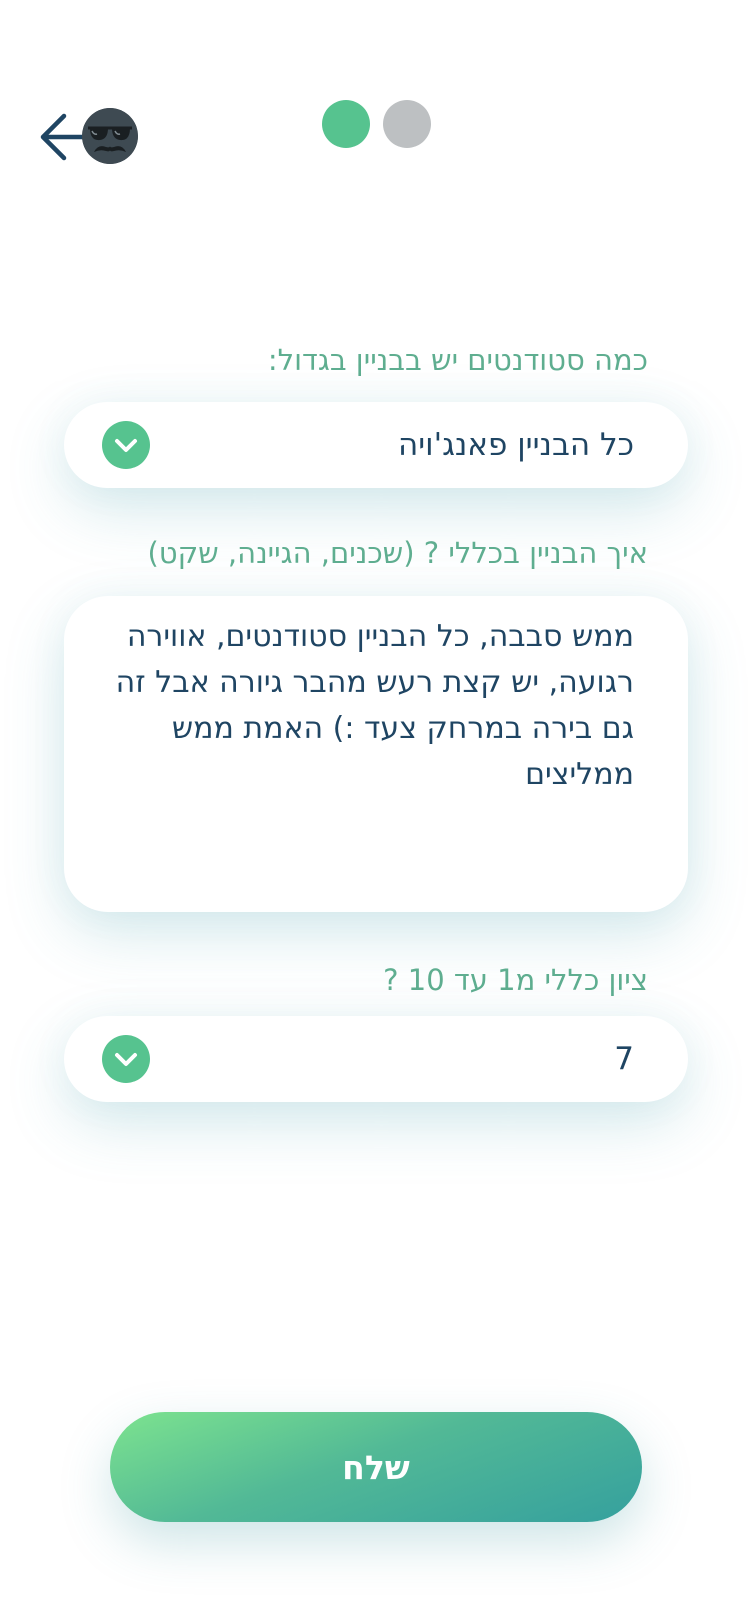 This screenshot has height=1624, width=750. Describe the element at coordinates (457, 360) in the screenshot. I see `students-question-label: כמה סטודנטים יש בבניין בגדול:` at that location.